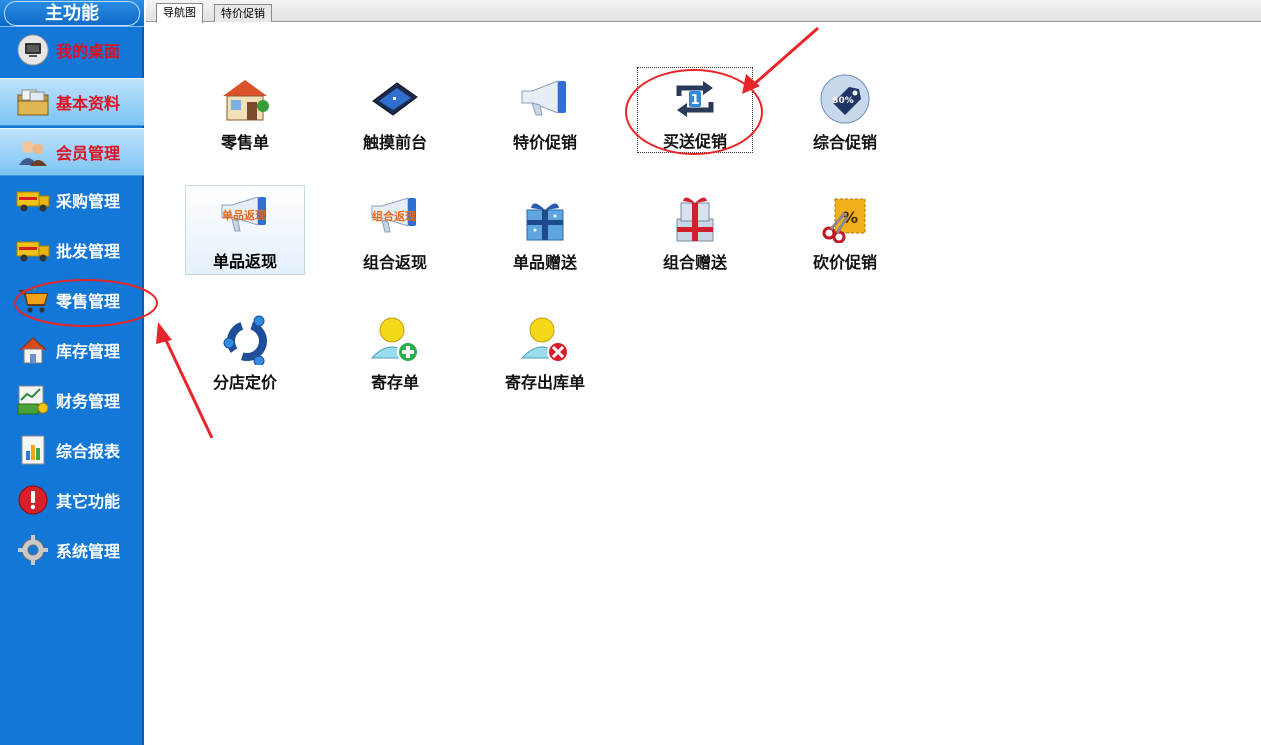  Describe the element at coordinates (33, 102) in the screenshot. I see `profile-folder-icon` at that location.